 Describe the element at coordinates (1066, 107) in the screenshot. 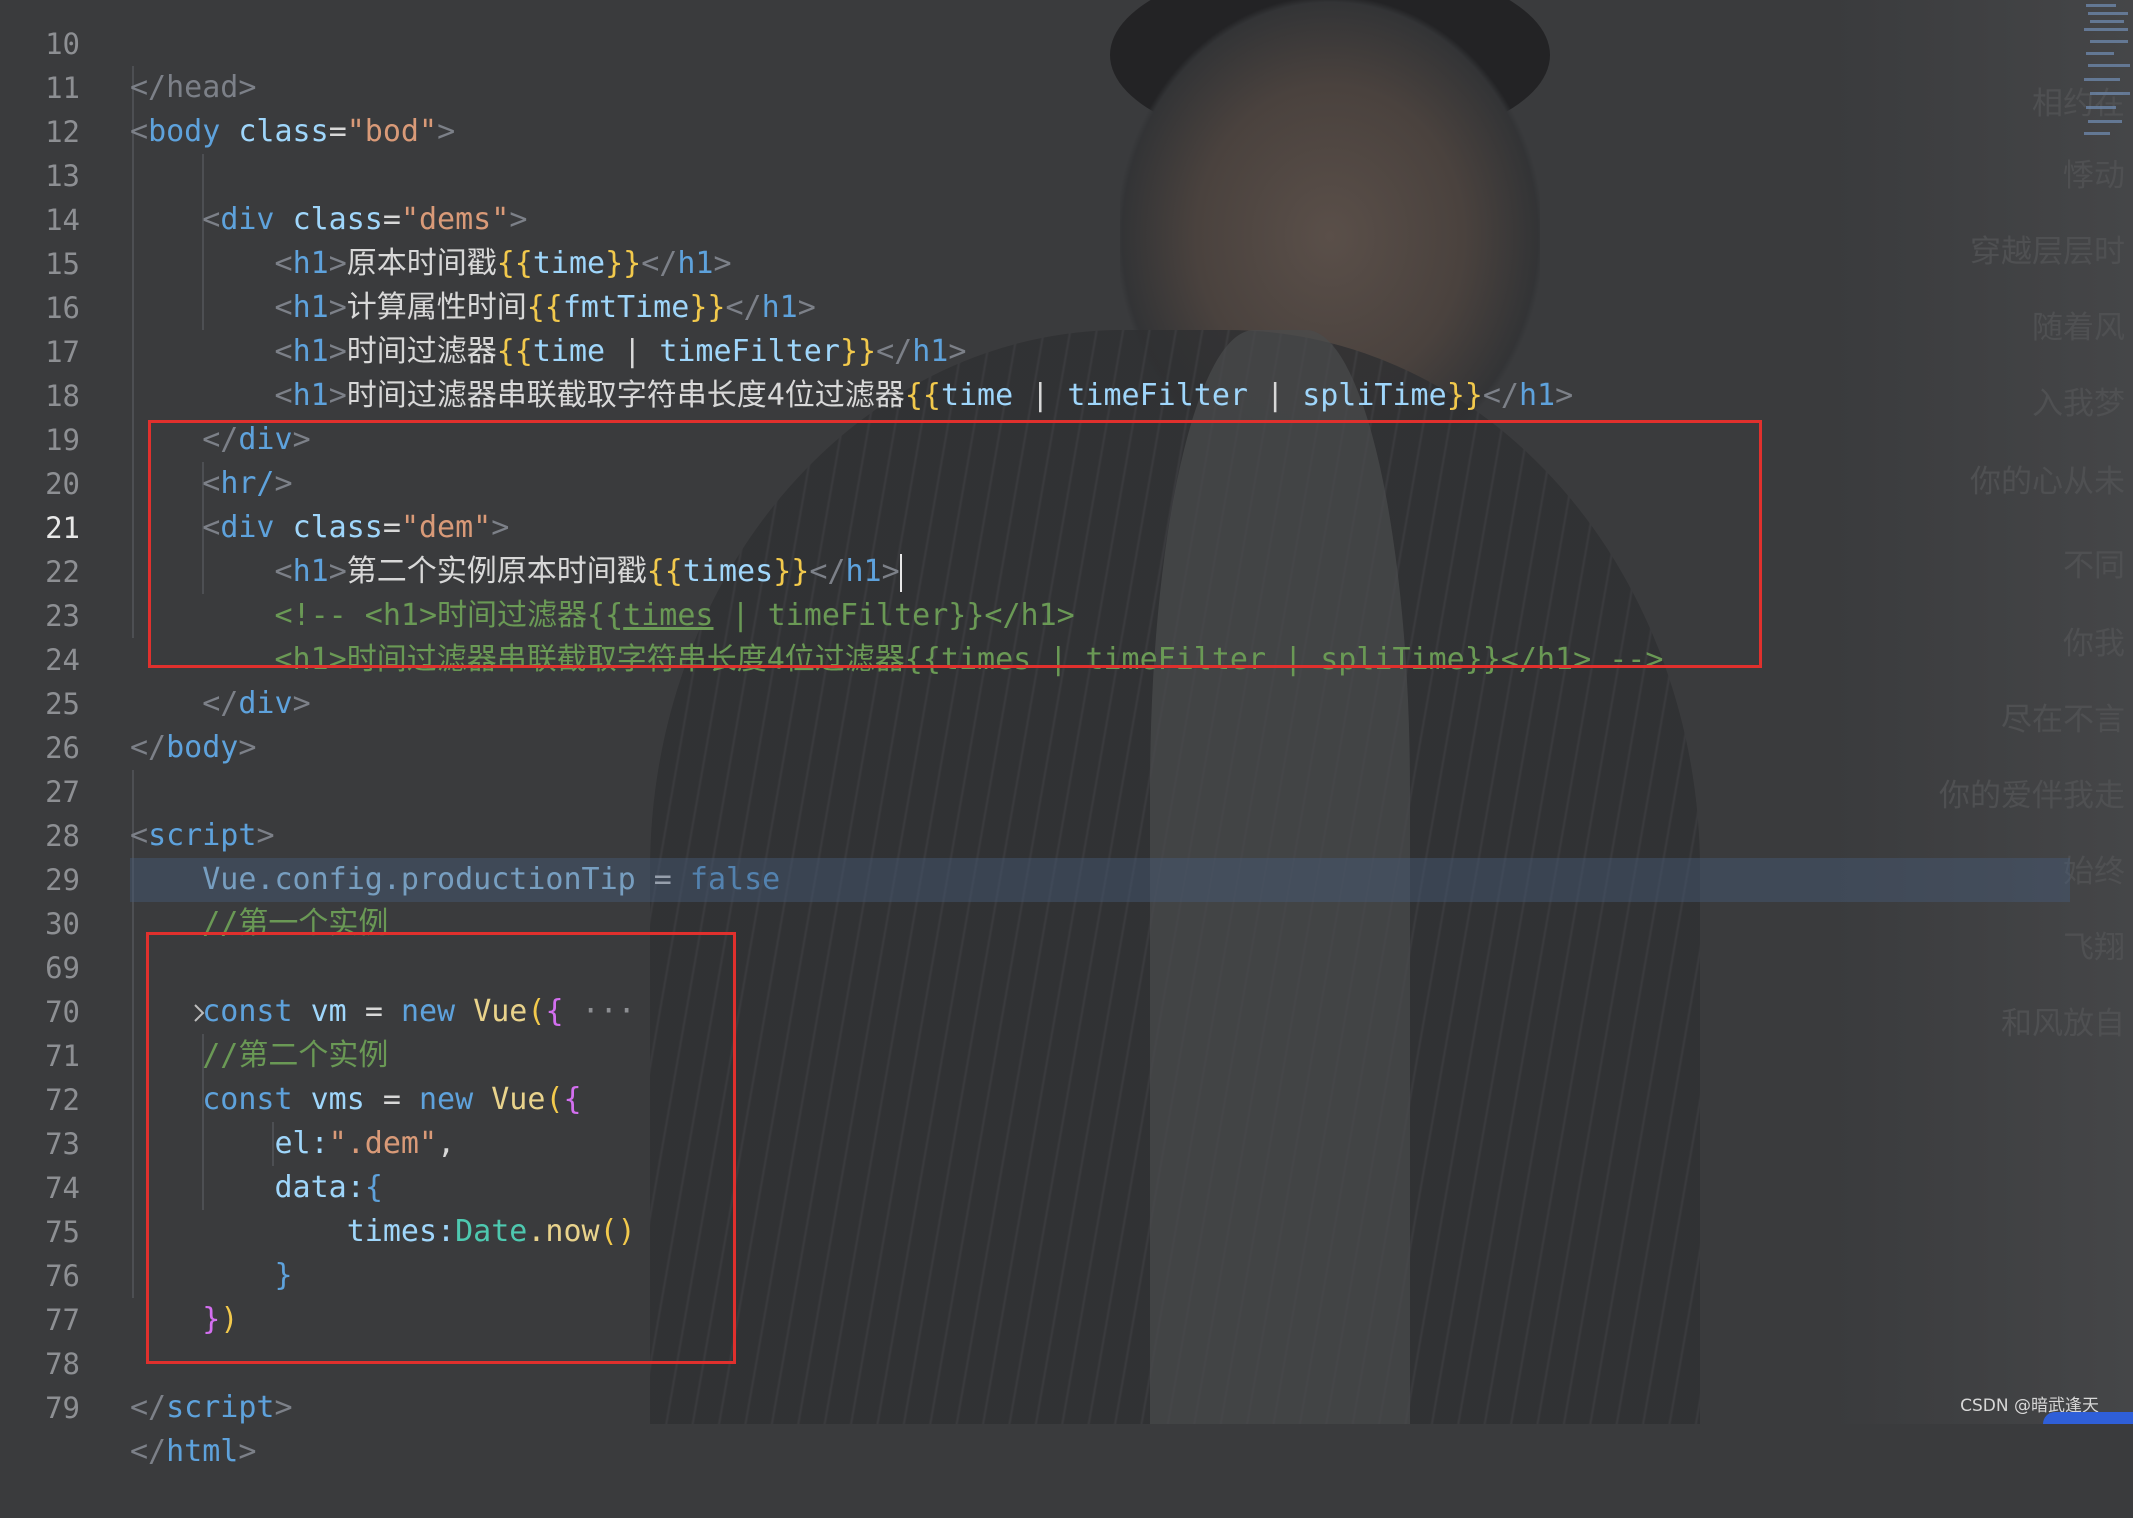

I see `code-line: 12` at that location.